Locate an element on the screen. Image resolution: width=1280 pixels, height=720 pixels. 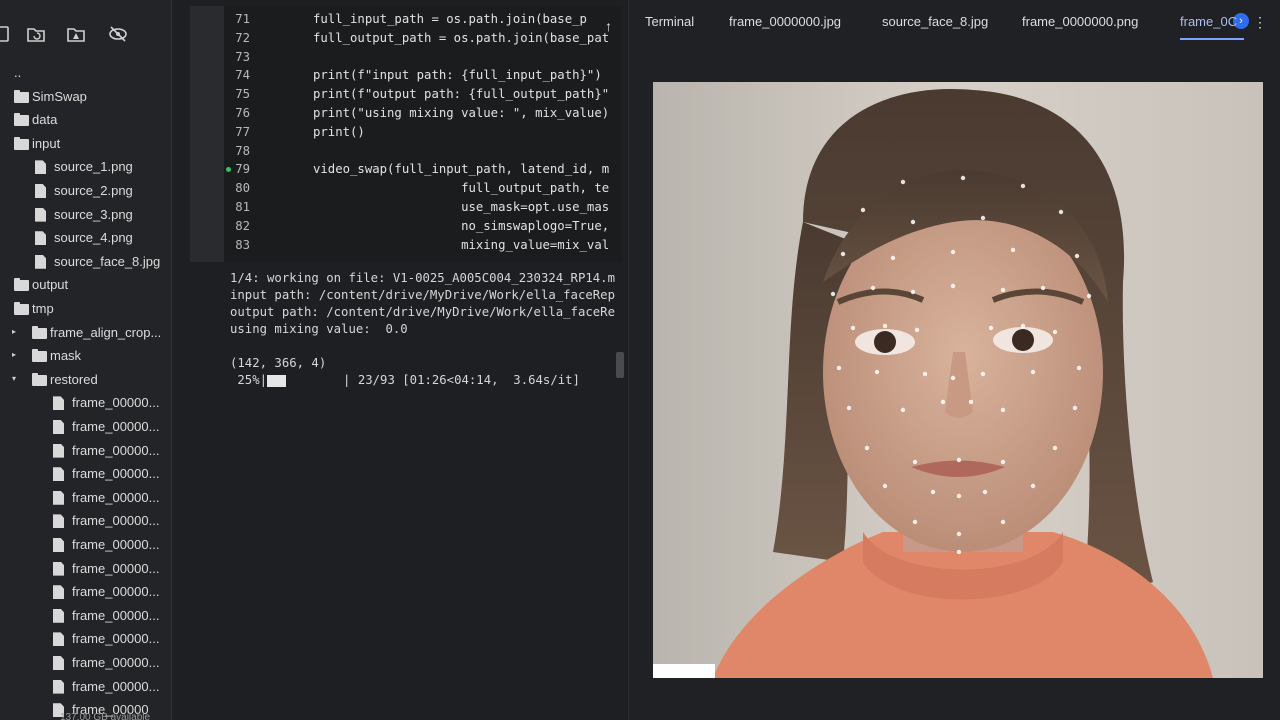
code-text: print("using mixing value: ", mix_value) is located at coordinates (461, 113).